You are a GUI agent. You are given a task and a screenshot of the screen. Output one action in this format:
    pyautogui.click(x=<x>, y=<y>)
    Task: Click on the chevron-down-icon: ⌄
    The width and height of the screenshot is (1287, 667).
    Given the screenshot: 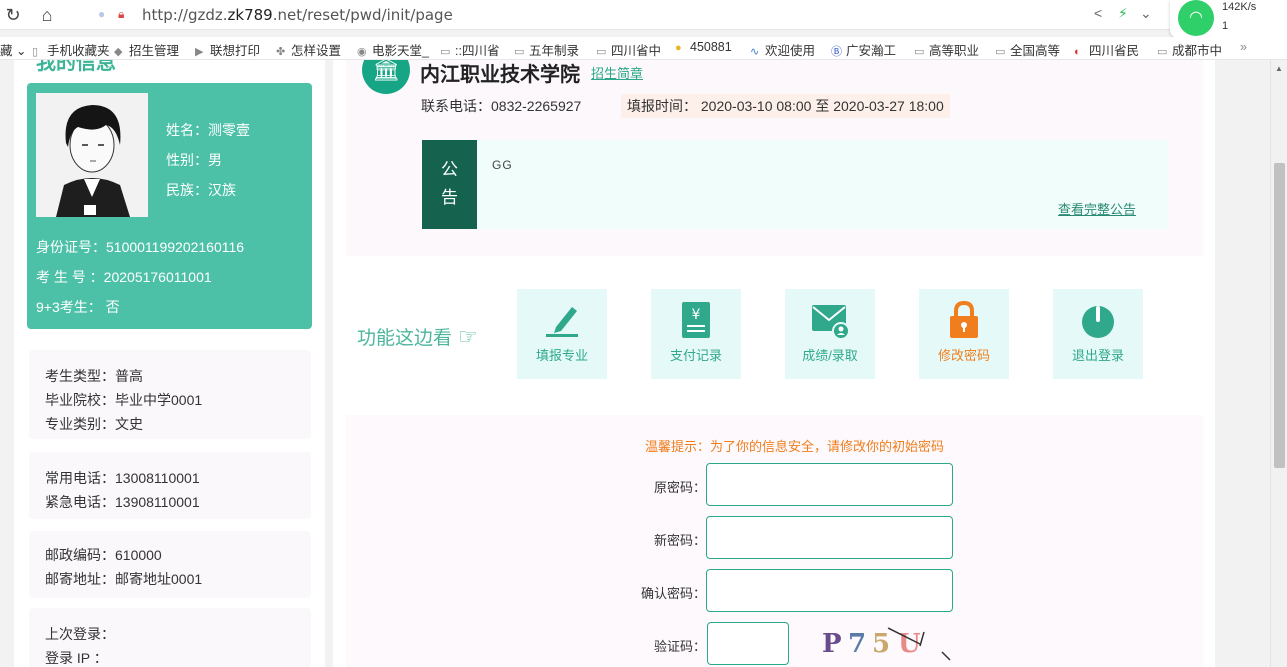 What is the action you would take?
    pyautogui.click(x=1146, y=13)
    